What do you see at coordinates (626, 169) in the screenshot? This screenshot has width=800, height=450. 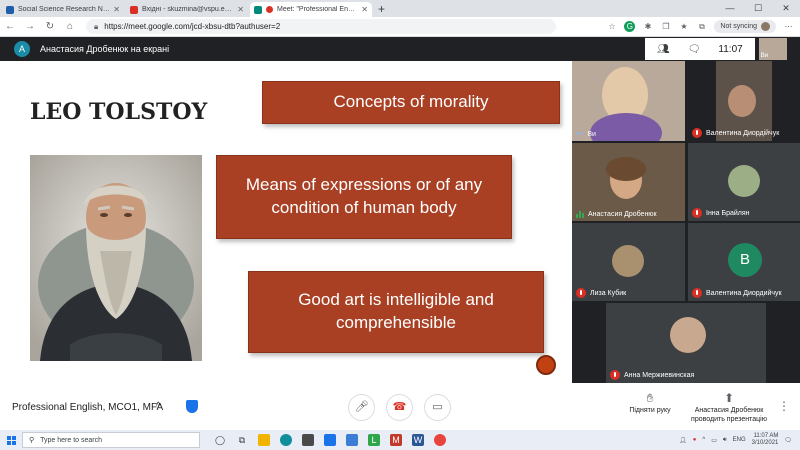 I see `participant-hair` at bounding box center [626, 169].